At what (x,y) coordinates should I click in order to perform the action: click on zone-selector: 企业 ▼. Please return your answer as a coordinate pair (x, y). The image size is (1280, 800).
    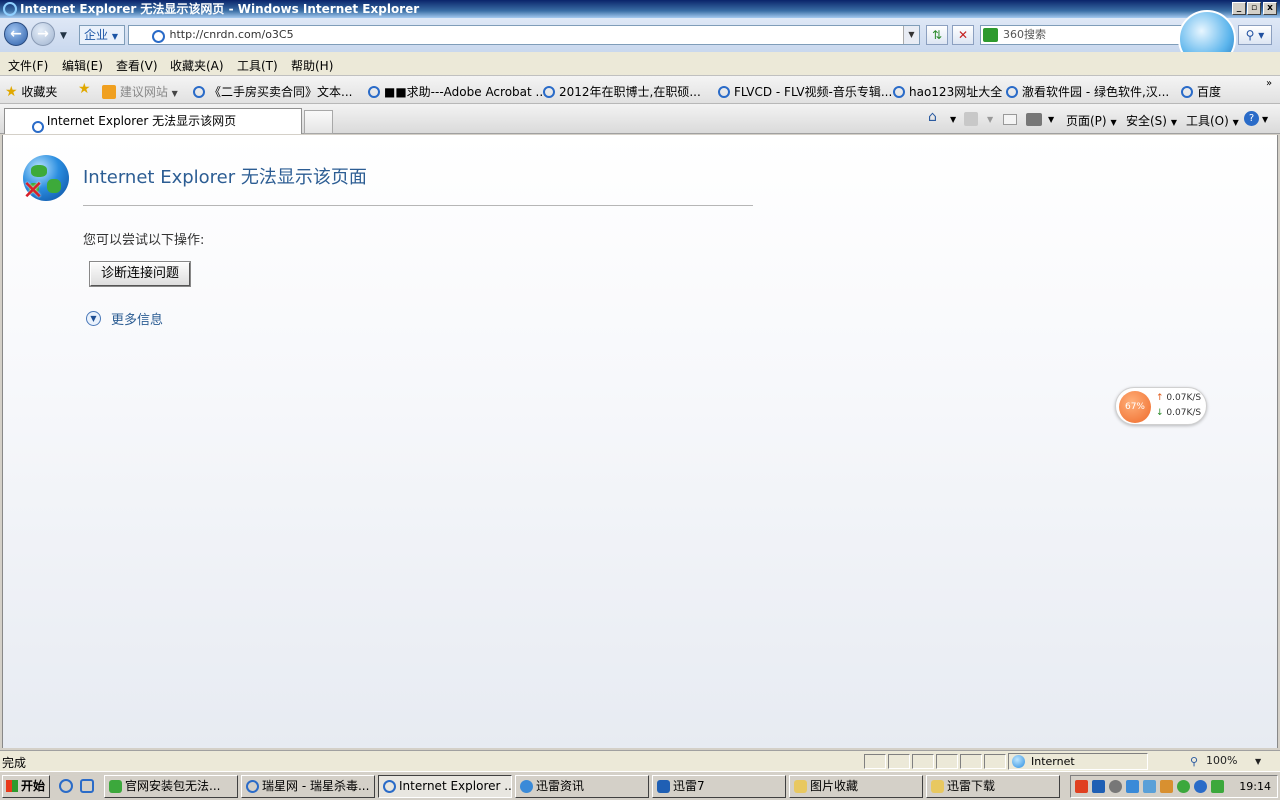
    Looking at the image, I should click on (102, 35).